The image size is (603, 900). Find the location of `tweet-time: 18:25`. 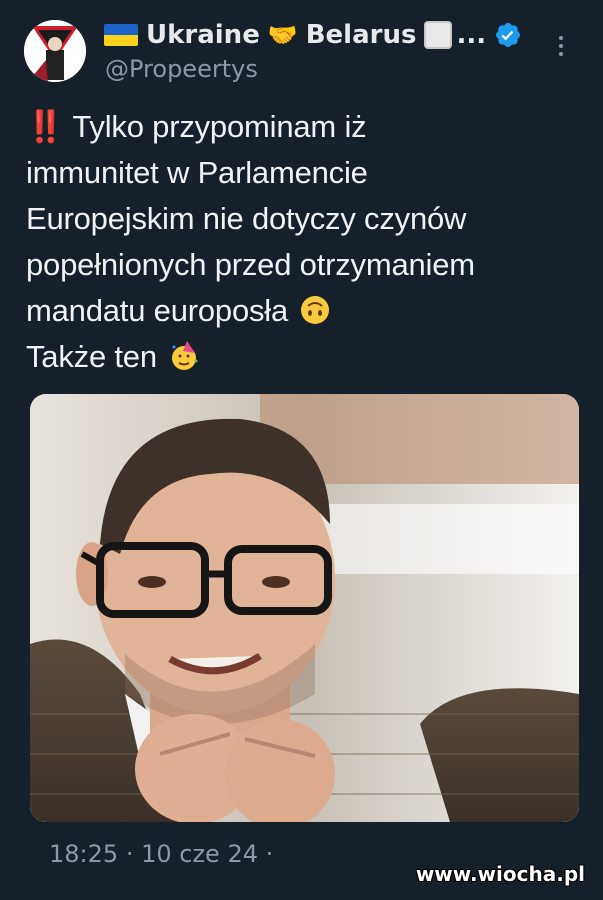

tweet-time: 18:25 is located at coordinates (84, 854).